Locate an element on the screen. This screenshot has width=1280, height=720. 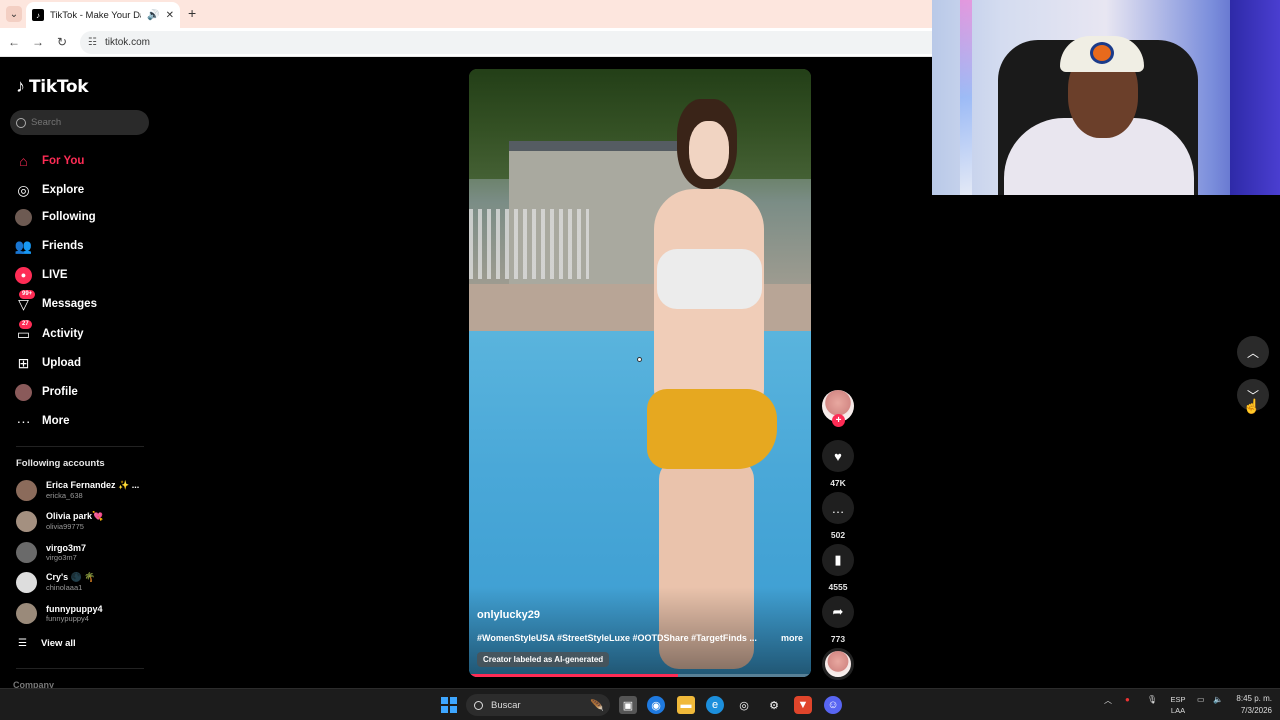
tab-audio-icon: 🔊 is located at coordinates (153, 15).